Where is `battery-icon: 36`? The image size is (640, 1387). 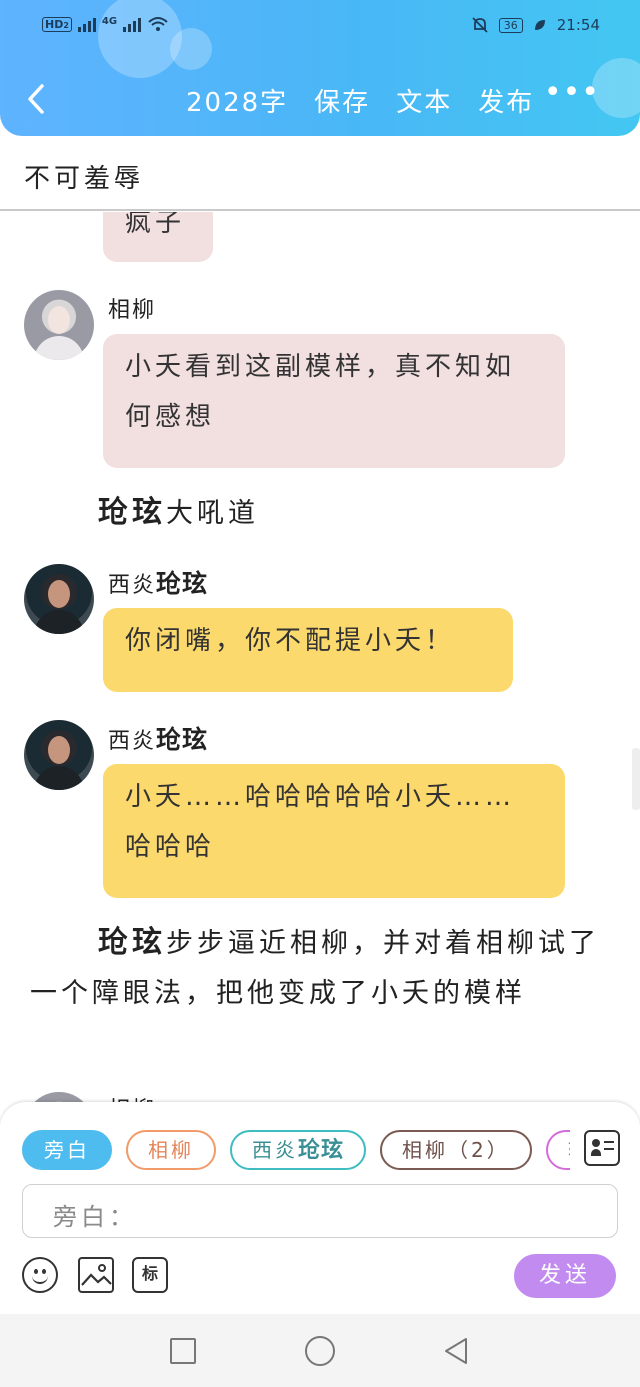
battery-icon: 36 is located at coordinates (510, 25).